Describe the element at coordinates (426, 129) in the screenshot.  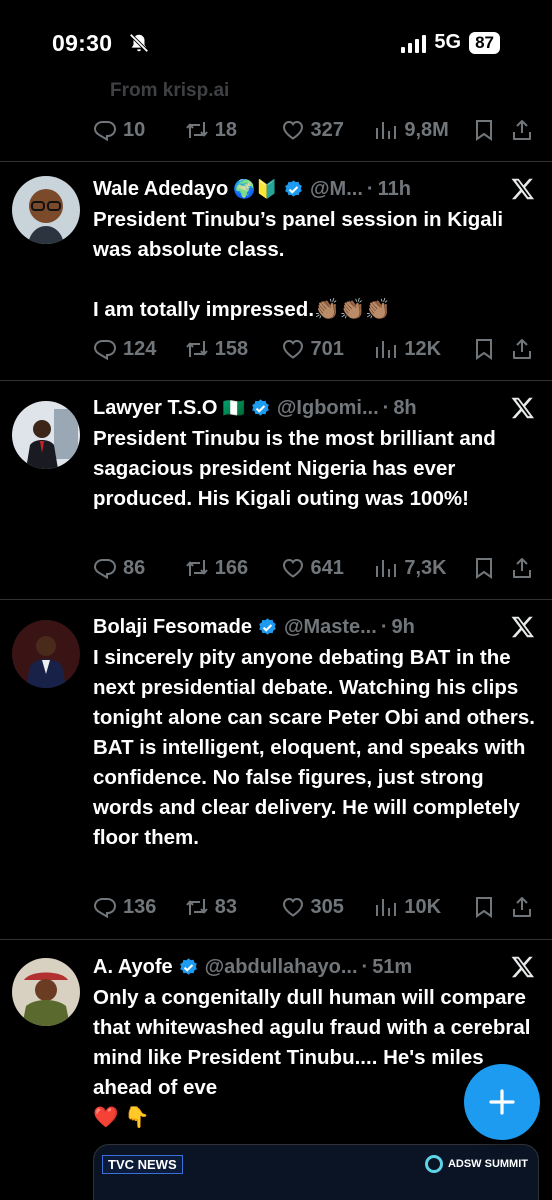
I see `views-count: 9,8M` at that location.